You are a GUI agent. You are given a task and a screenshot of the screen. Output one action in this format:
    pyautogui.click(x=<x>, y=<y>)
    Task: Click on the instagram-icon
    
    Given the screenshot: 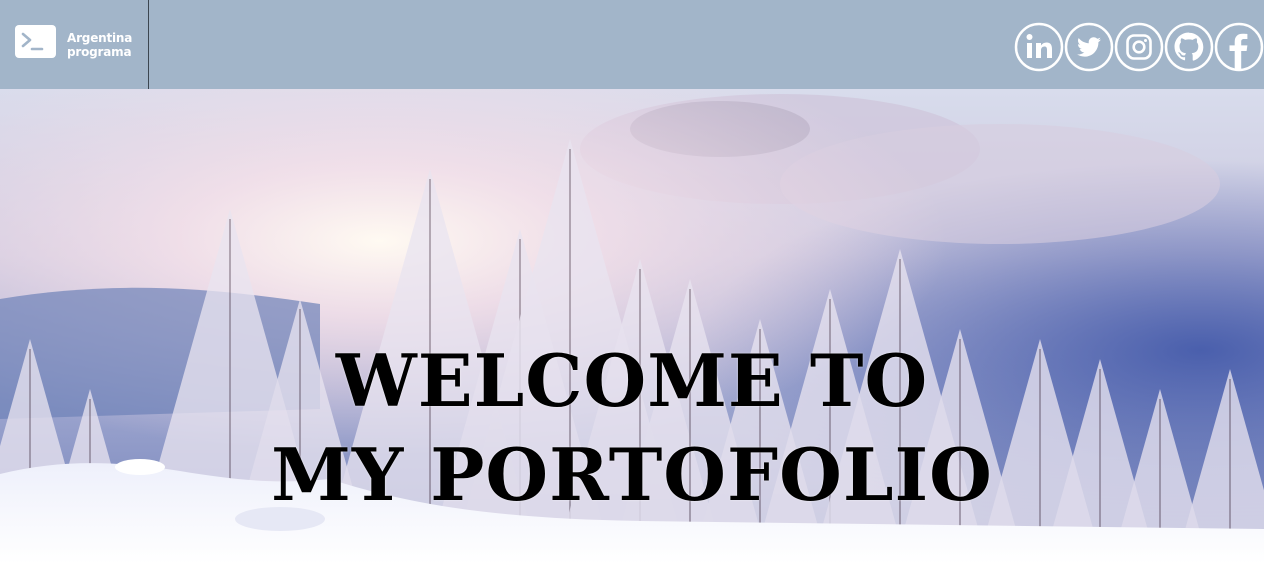 What is the action you would take?
    pyautogui.click(x=1139, y=47)
    